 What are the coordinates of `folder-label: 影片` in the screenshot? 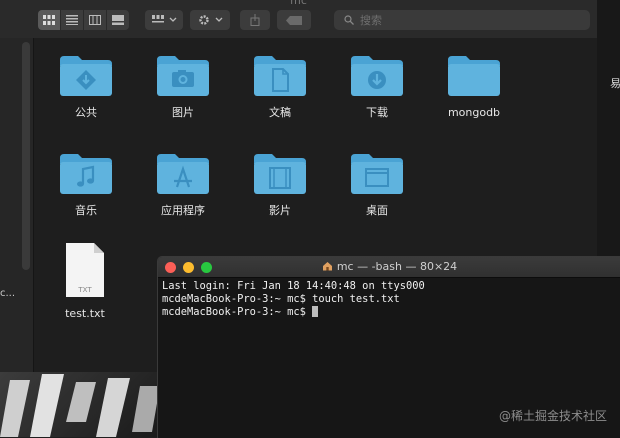 It's located at (280, 210).